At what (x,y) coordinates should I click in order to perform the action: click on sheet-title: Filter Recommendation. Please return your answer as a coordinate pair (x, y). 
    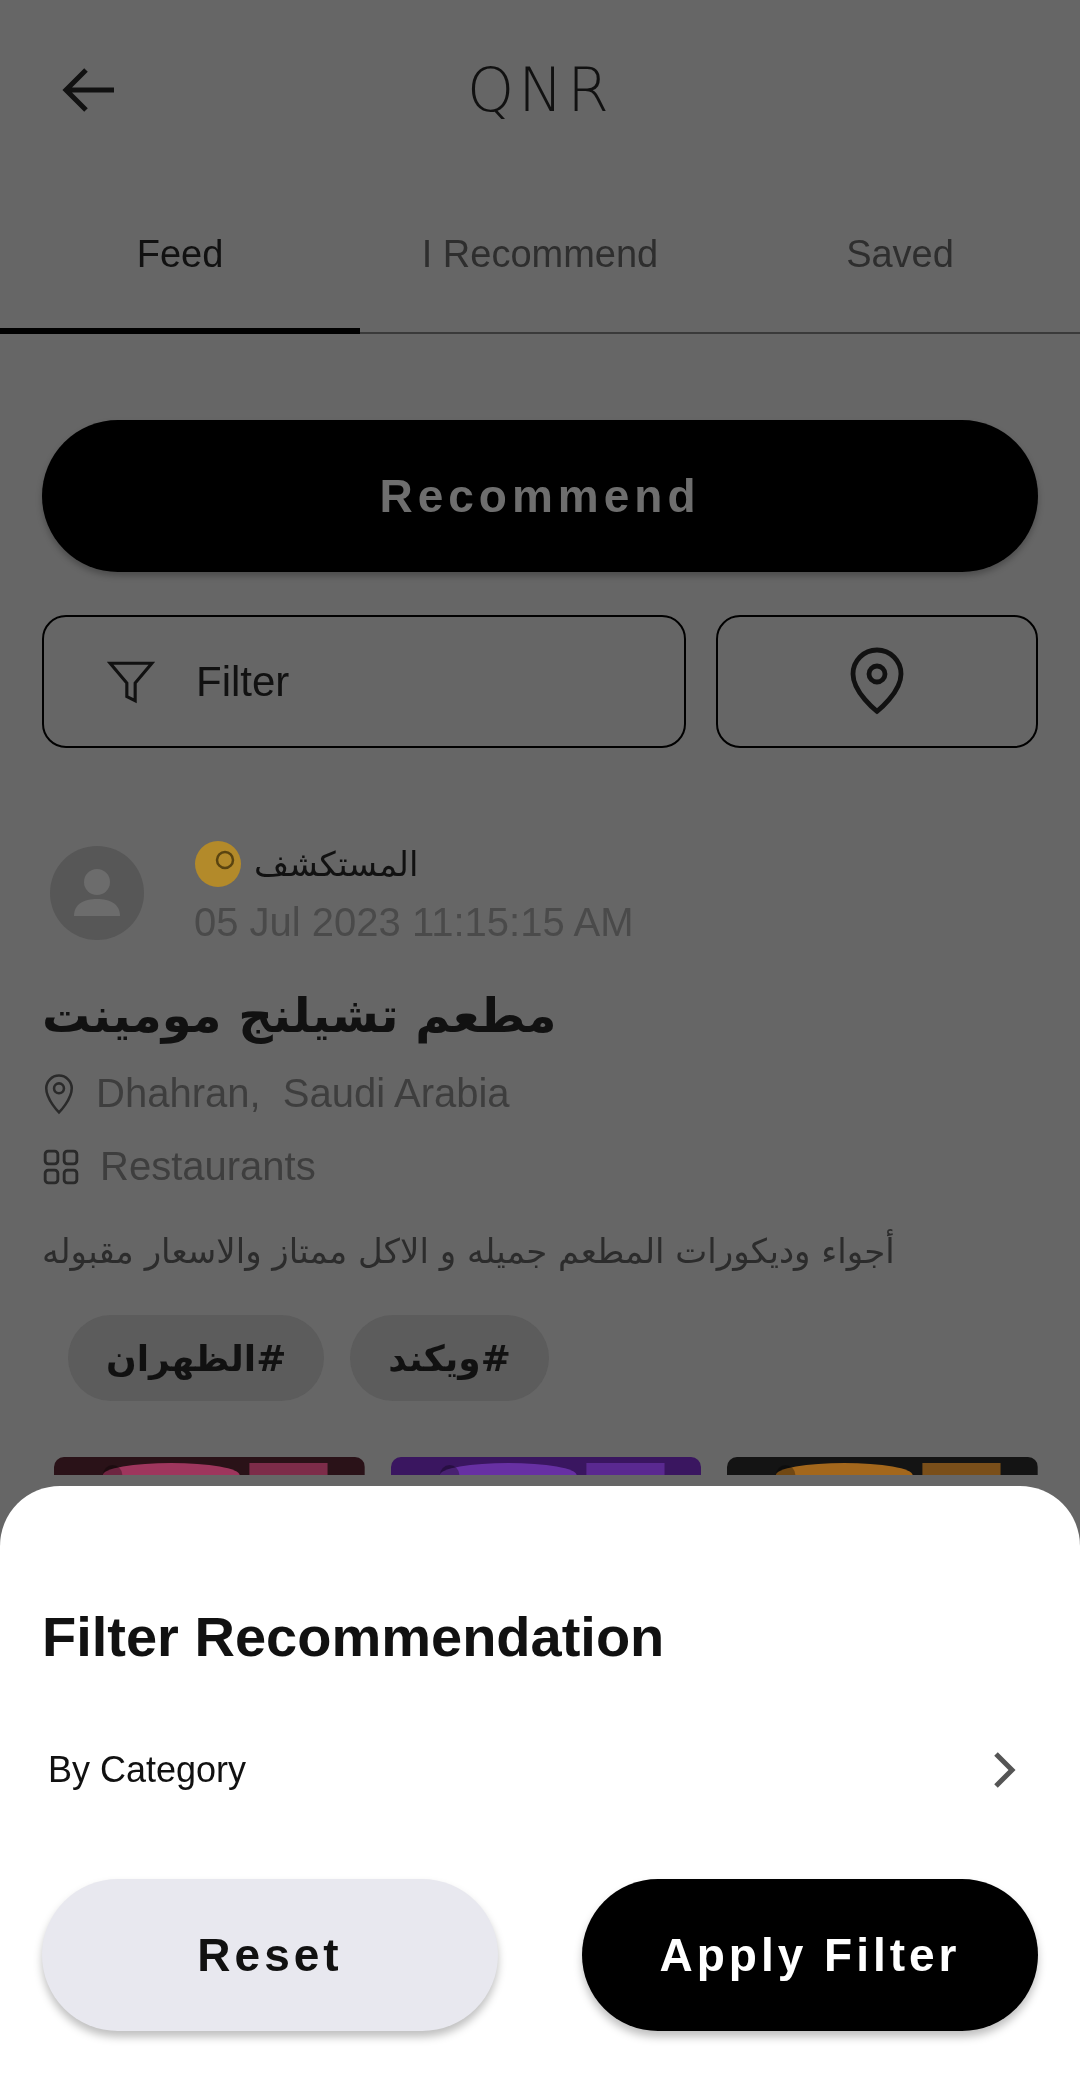
    Looking at the image, I should click on (353, 1636).